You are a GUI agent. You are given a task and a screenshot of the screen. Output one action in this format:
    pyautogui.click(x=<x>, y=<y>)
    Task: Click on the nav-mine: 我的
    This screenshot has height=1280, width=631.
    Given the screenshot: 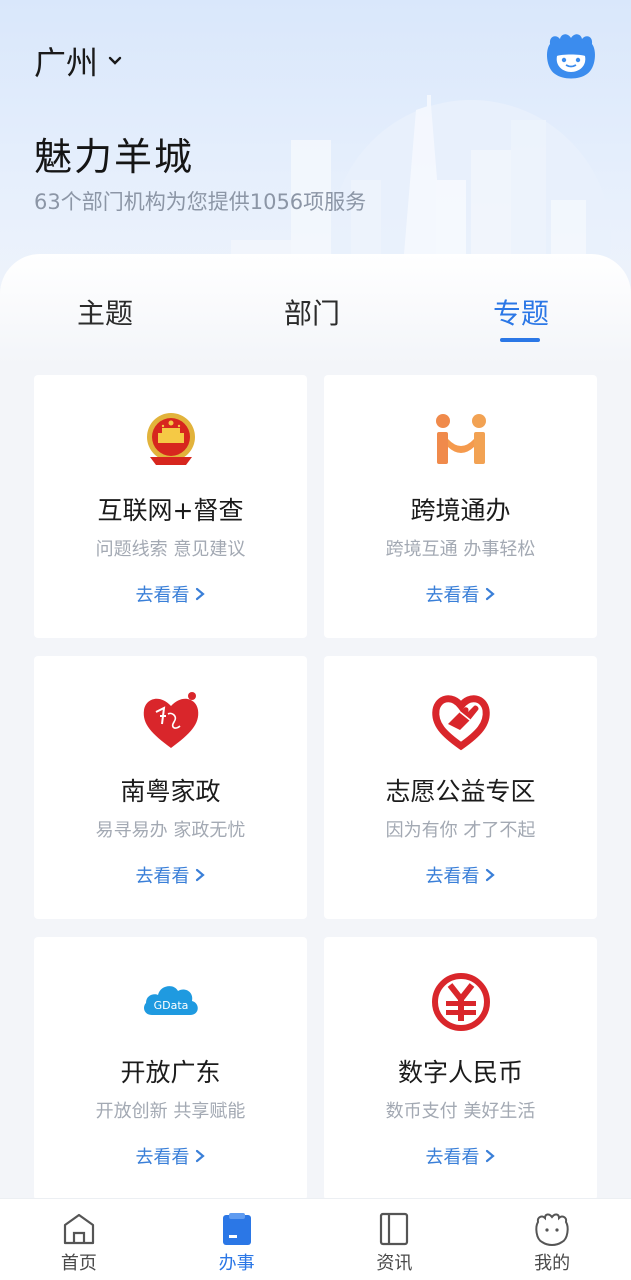 What is the action you would take?
    pyautogui.click(x=552, y=1239)
    